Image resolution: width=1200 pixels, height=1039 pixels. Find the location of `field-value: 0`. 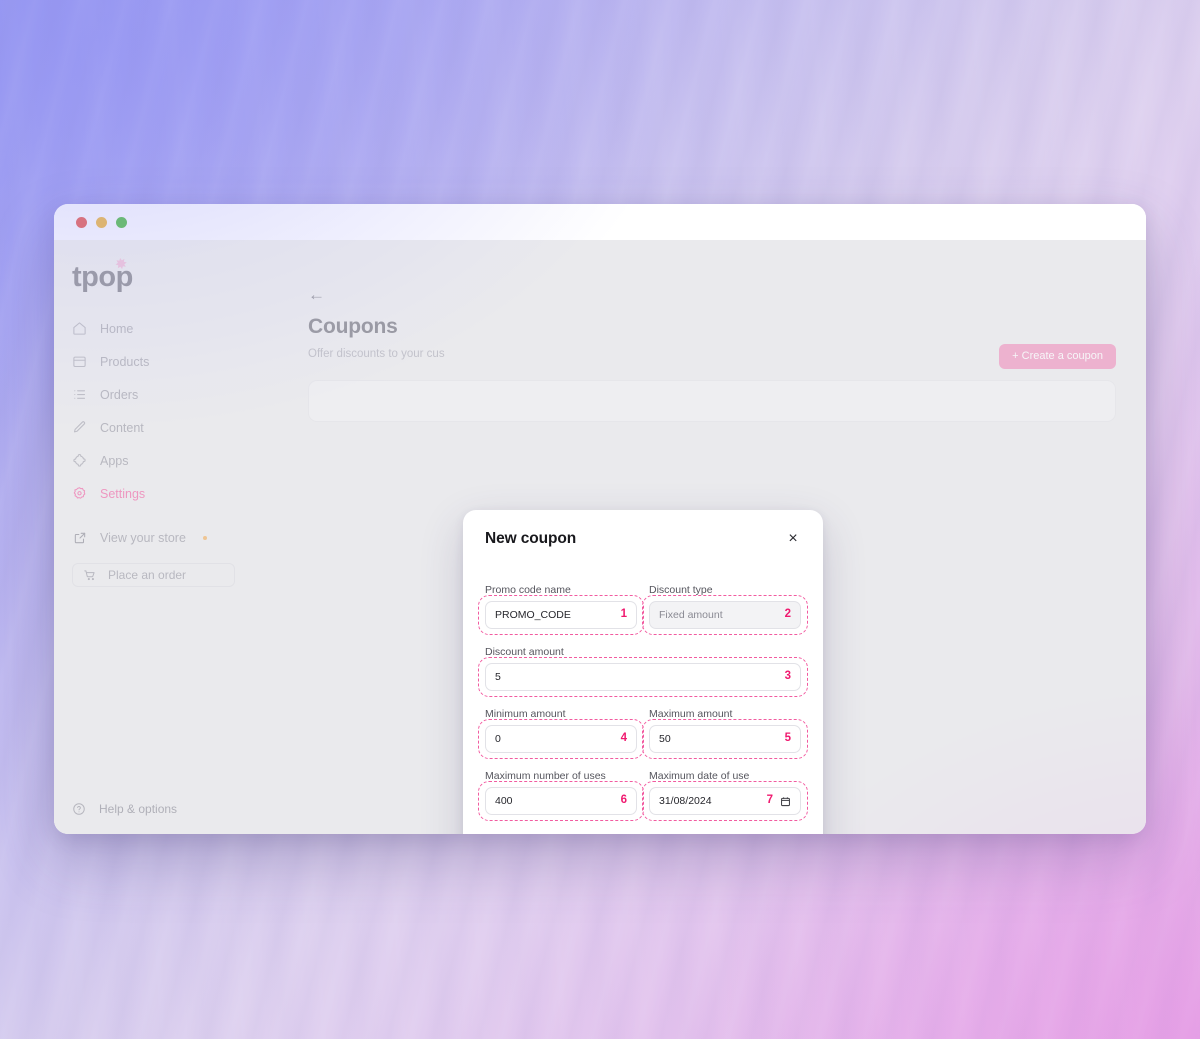

field-value: 0 is located at coordinates (498, 739).